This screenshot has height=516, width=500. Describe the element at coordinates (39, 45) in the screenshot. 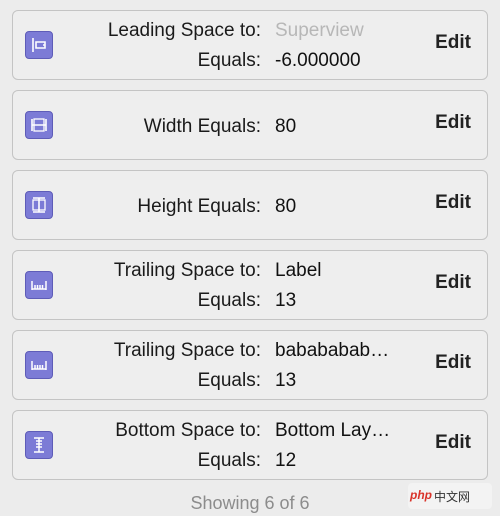

I see `leading-space-icon` at that location.